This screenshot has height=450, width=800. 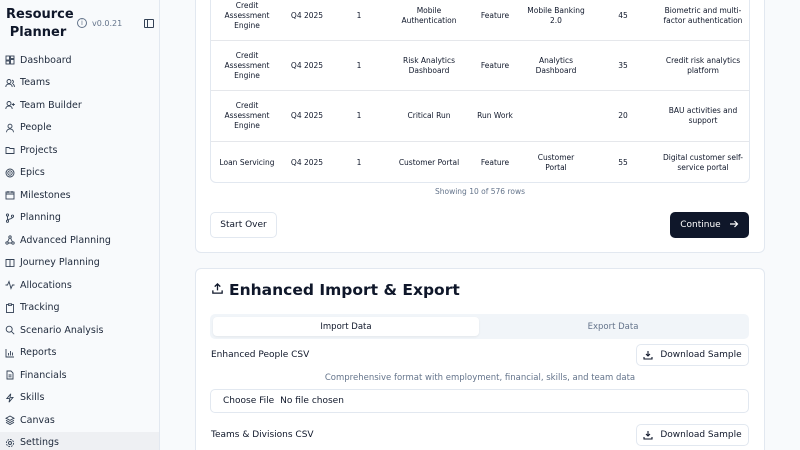 What do you see at coordinates (79, 308) in the screenshot?
I see `sidebar-item-tracking: Tracking` at bounding box center [79, 308].